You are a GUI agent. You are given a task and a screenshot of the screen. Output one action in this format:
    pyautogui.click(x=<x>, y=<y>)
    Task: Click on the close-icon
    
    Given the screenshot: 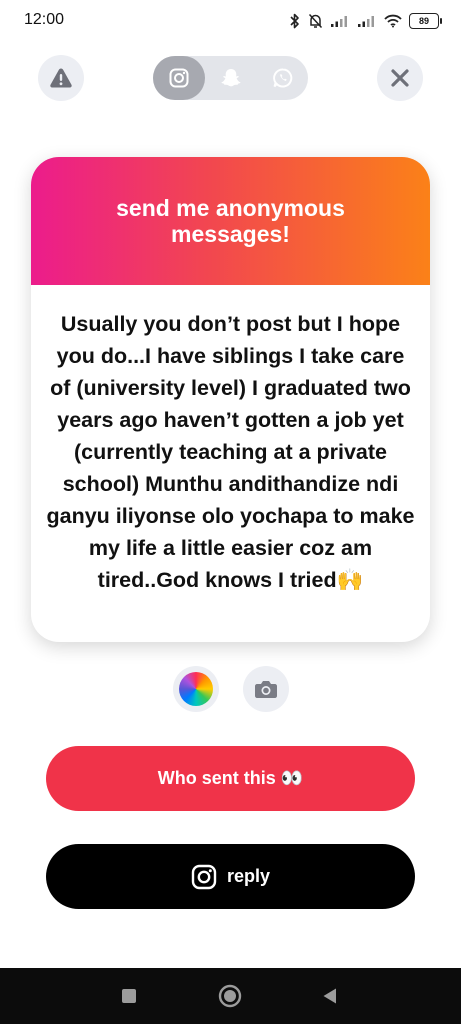 What is the action you would take?
    pyautogui.click(x=400, y=78)
    